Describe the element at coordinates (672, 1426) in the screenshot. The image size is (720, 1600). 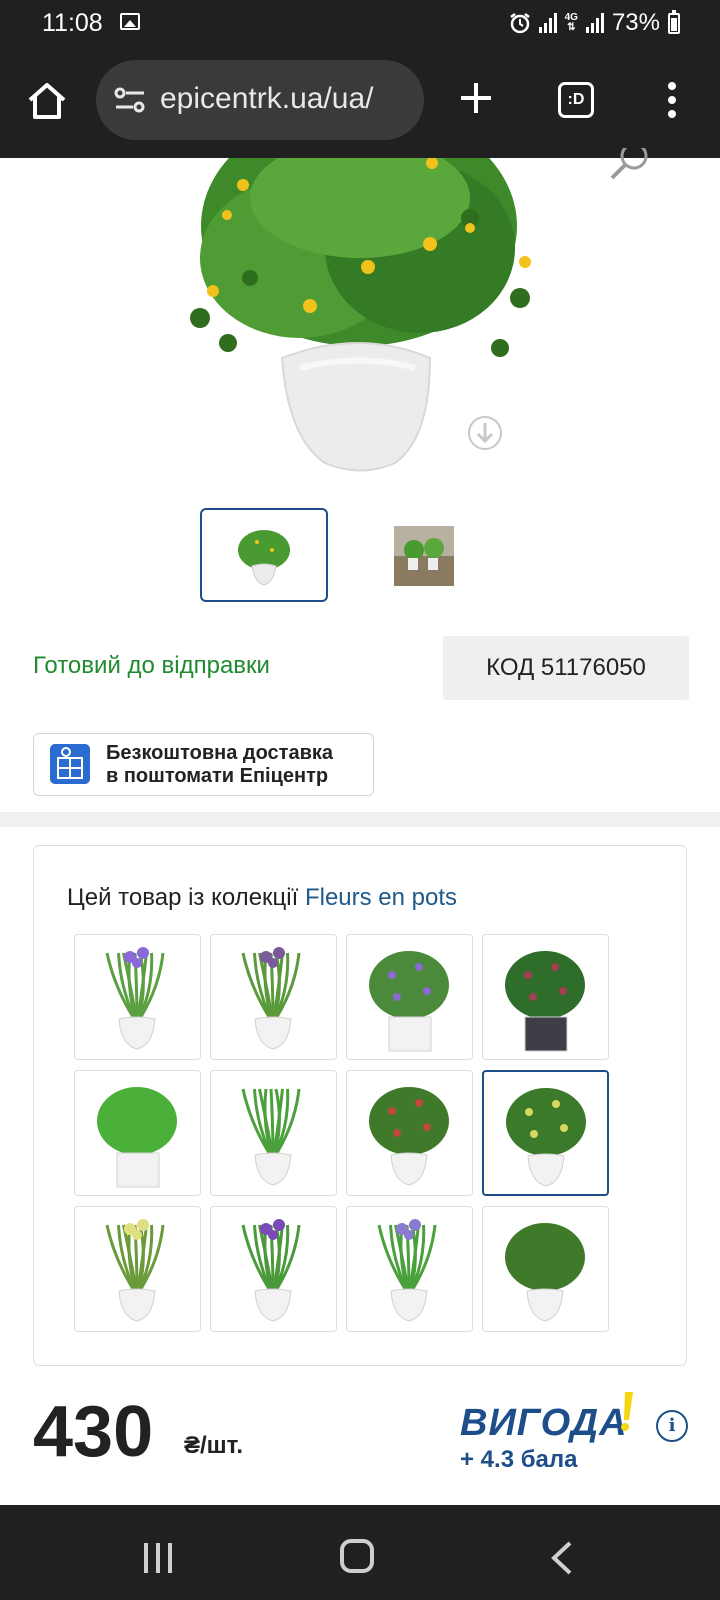
I see `info-icon: i` at that location.